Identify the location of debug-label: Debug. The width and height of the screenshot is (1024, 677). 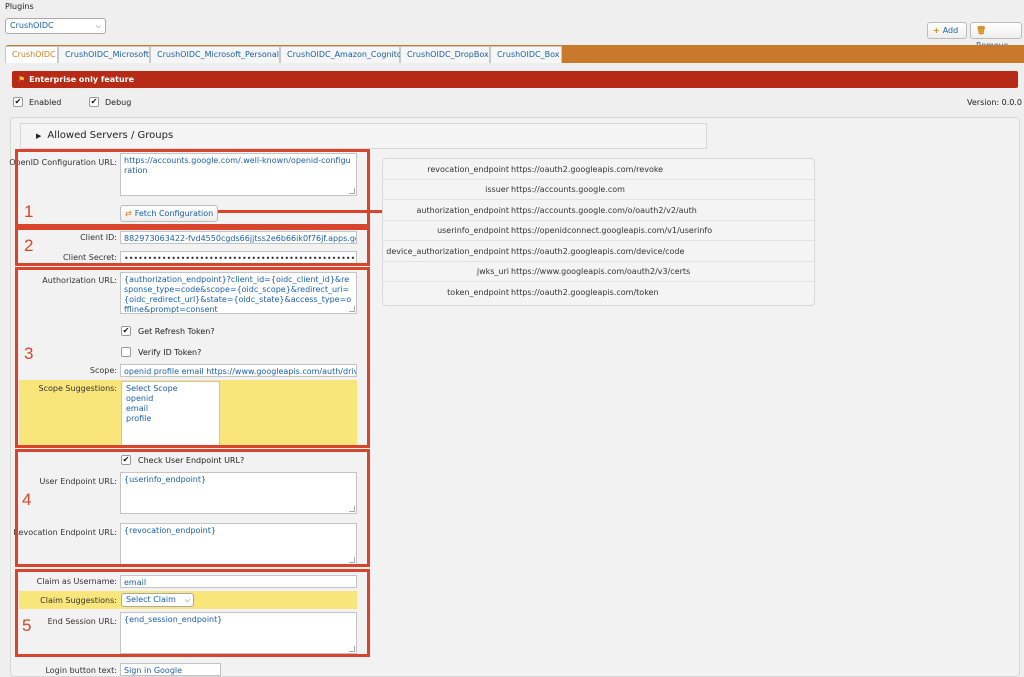
(118, 102).